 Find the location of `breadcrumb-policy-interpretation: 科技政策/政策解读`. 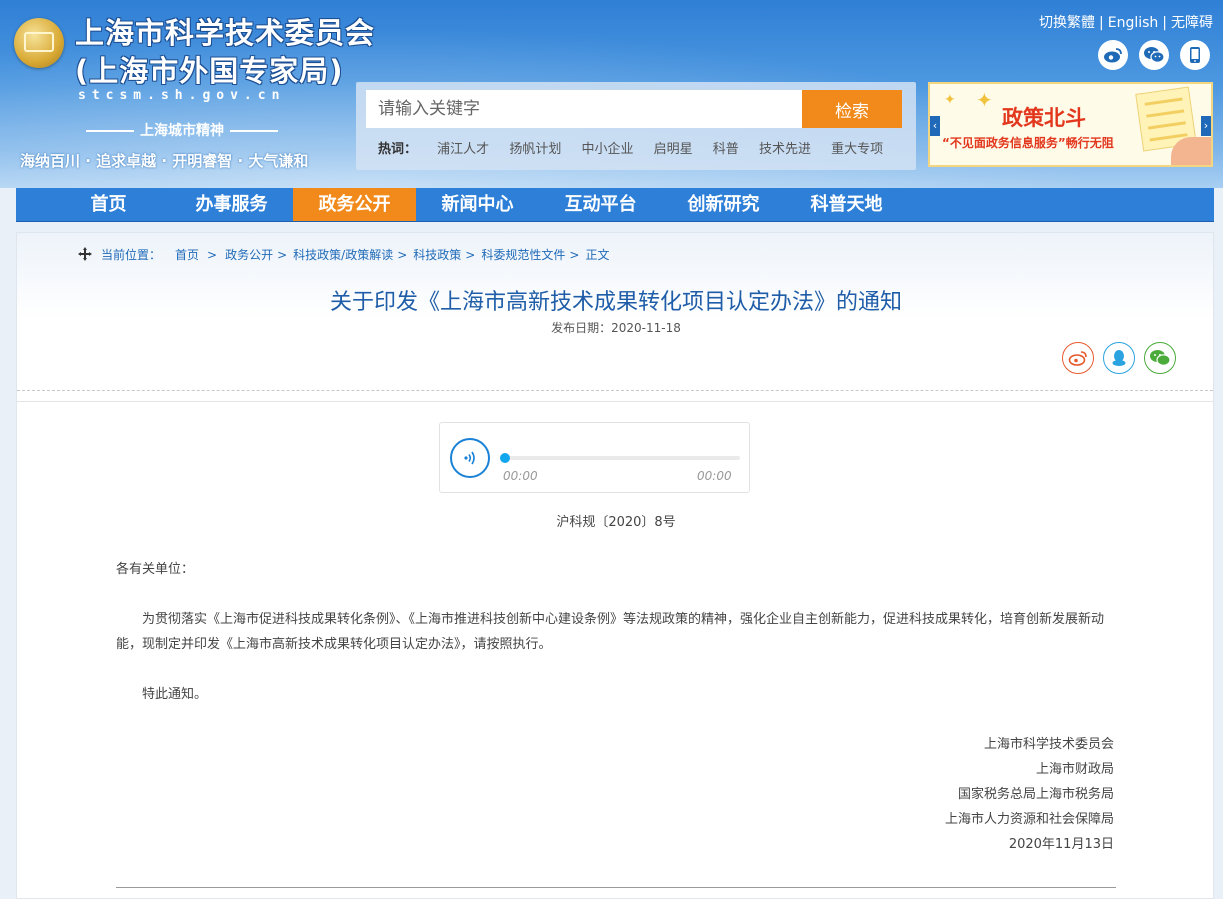

breadcrumb-policy-interpretation: 科技政策/政策解读 is located at coordinates (343, 255).